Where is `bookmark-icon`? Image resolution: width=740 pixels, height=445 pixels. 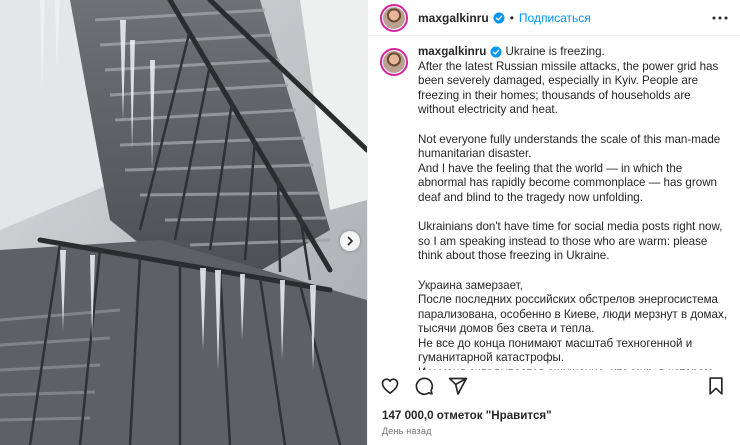 bookmark-icon is located at coordinates (716, 386).